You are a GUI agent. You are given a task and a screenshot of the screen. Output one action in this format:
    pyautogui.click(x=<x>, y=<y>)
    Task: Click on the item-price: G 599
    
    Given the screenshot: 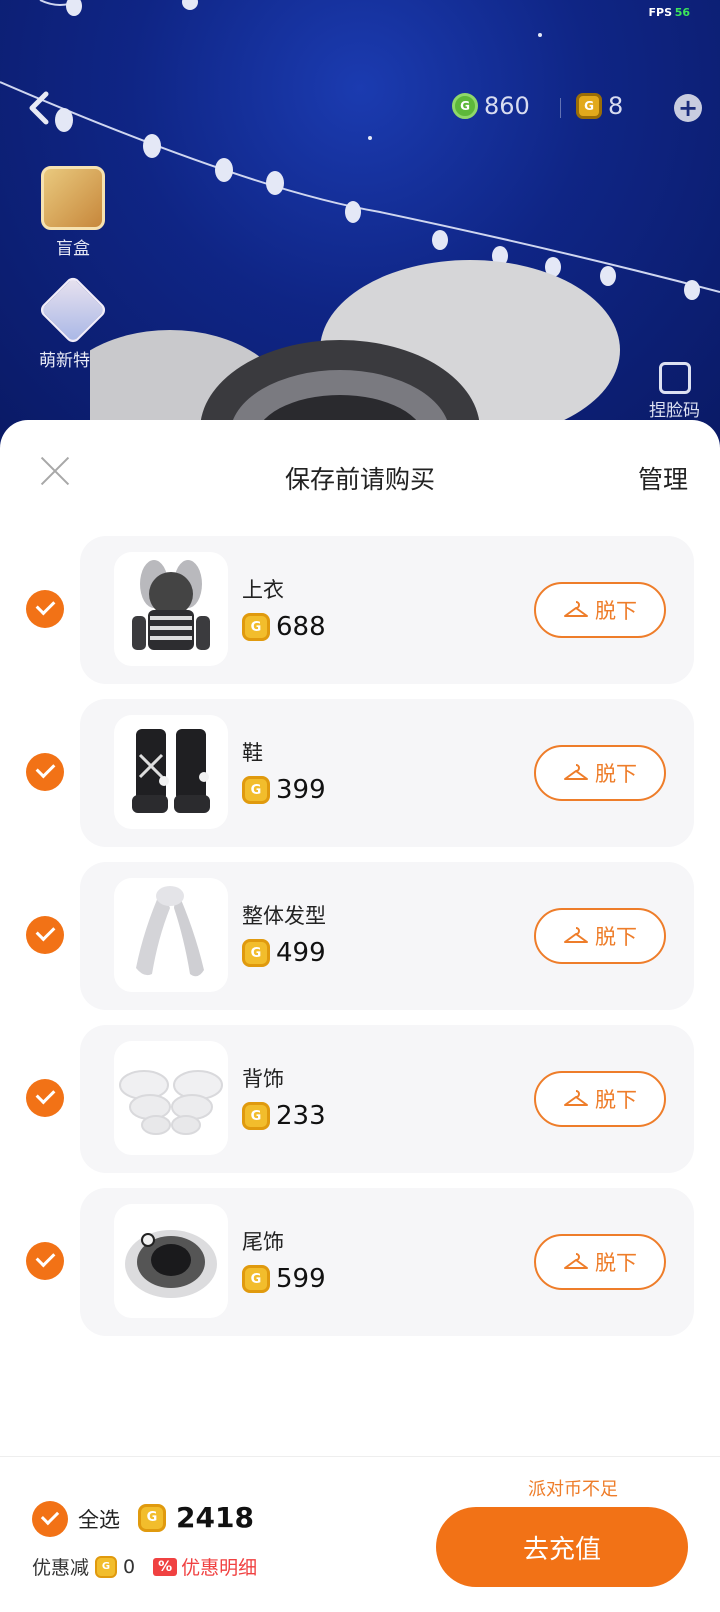 What is the action you would take?
    pyautogui.click(x=284, y=1279)
    